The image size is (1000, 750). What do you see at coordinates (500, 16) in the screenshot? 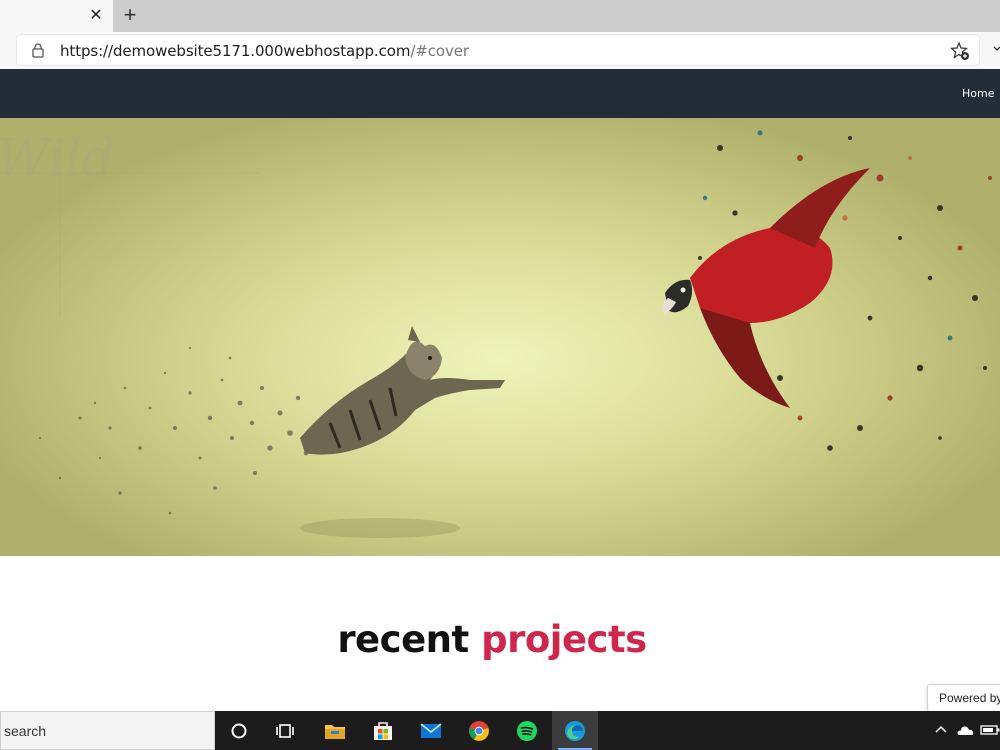
I see `browser-tabstrip: ✕ +` at bounding box center [500, 16].